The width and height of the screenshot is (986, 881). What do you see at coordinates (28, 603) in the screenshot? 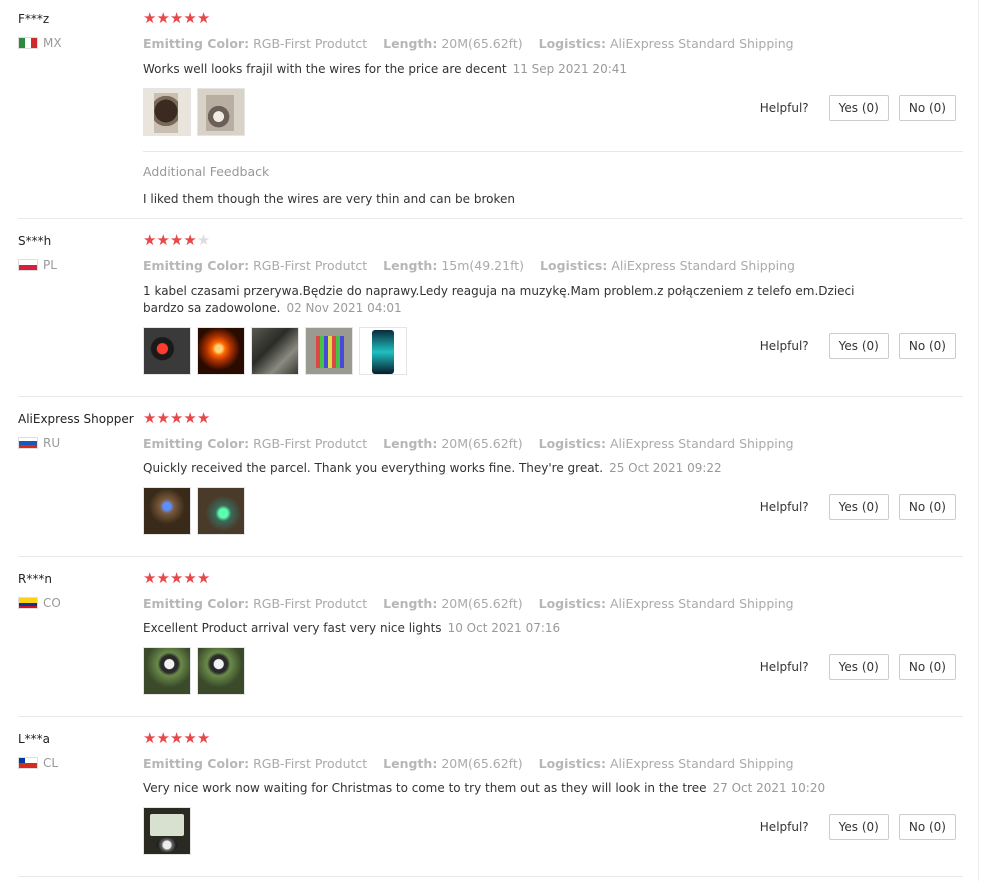
I see `colombia-flag-icon` at bounding box center [28, 603].